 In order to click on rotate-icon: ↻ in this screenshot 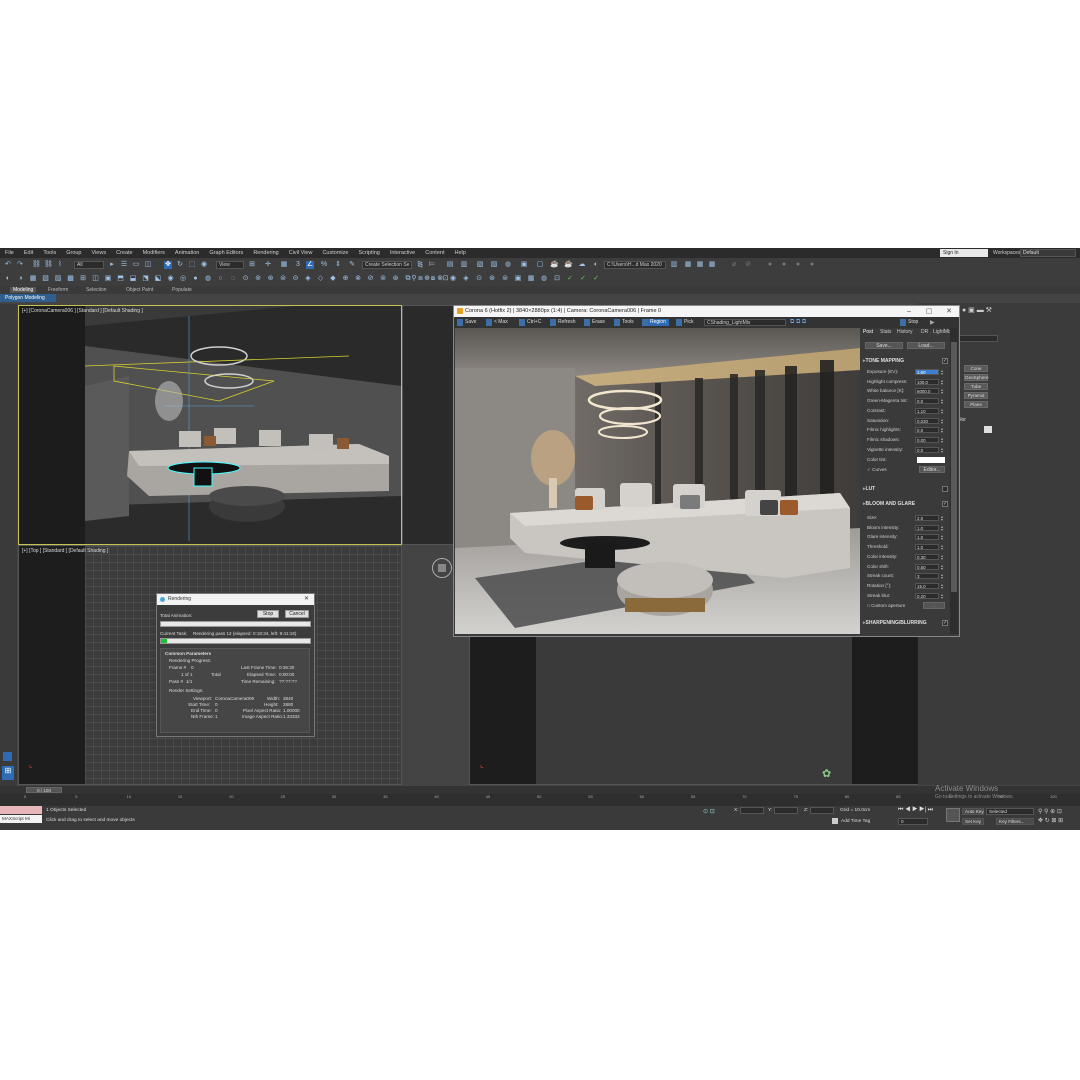, I will do `click(180, 265)`.